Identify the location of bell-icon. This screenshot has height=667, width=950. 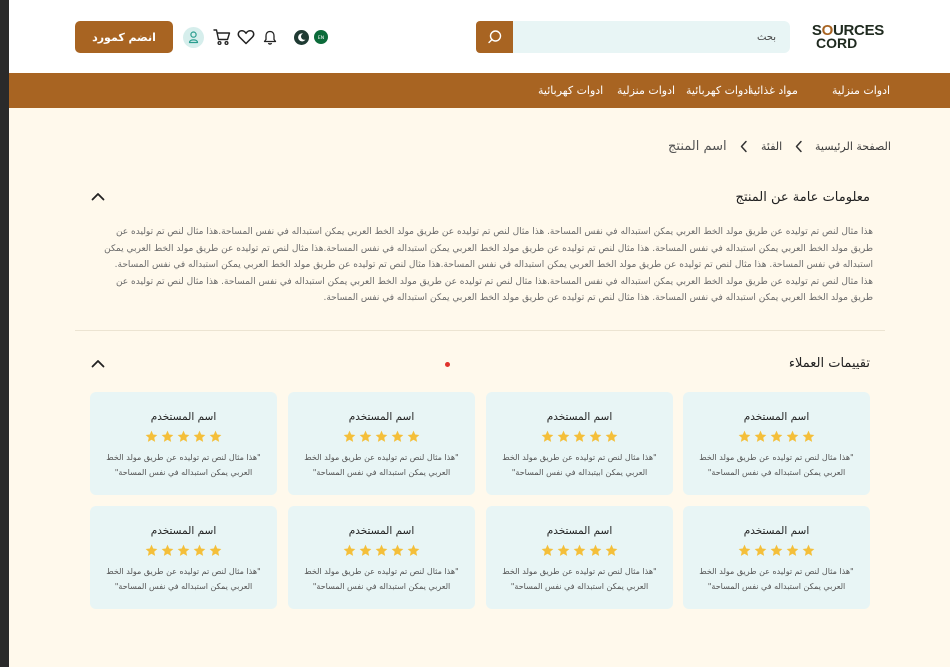
(270, 37).